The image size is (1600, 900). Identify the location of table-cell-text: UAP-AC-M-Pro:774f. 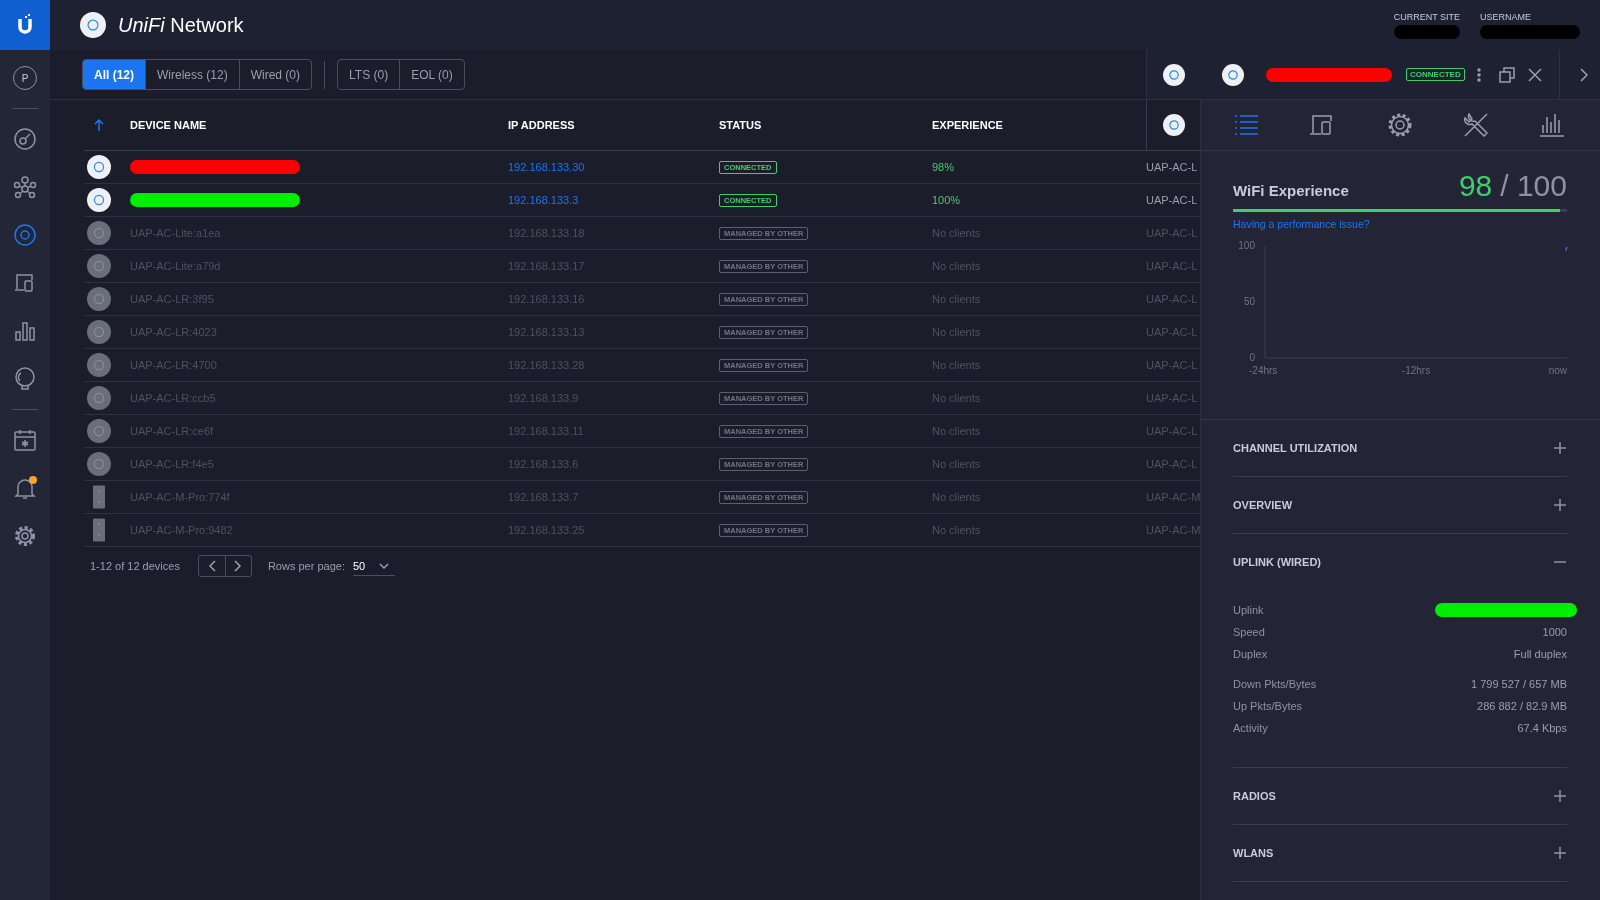
(180, 497).